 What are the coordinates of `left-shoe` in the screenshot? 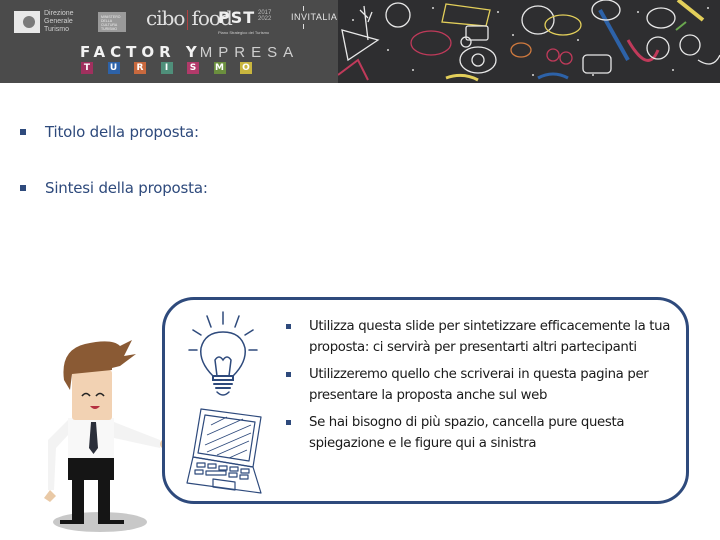 It's located at (72, 522).